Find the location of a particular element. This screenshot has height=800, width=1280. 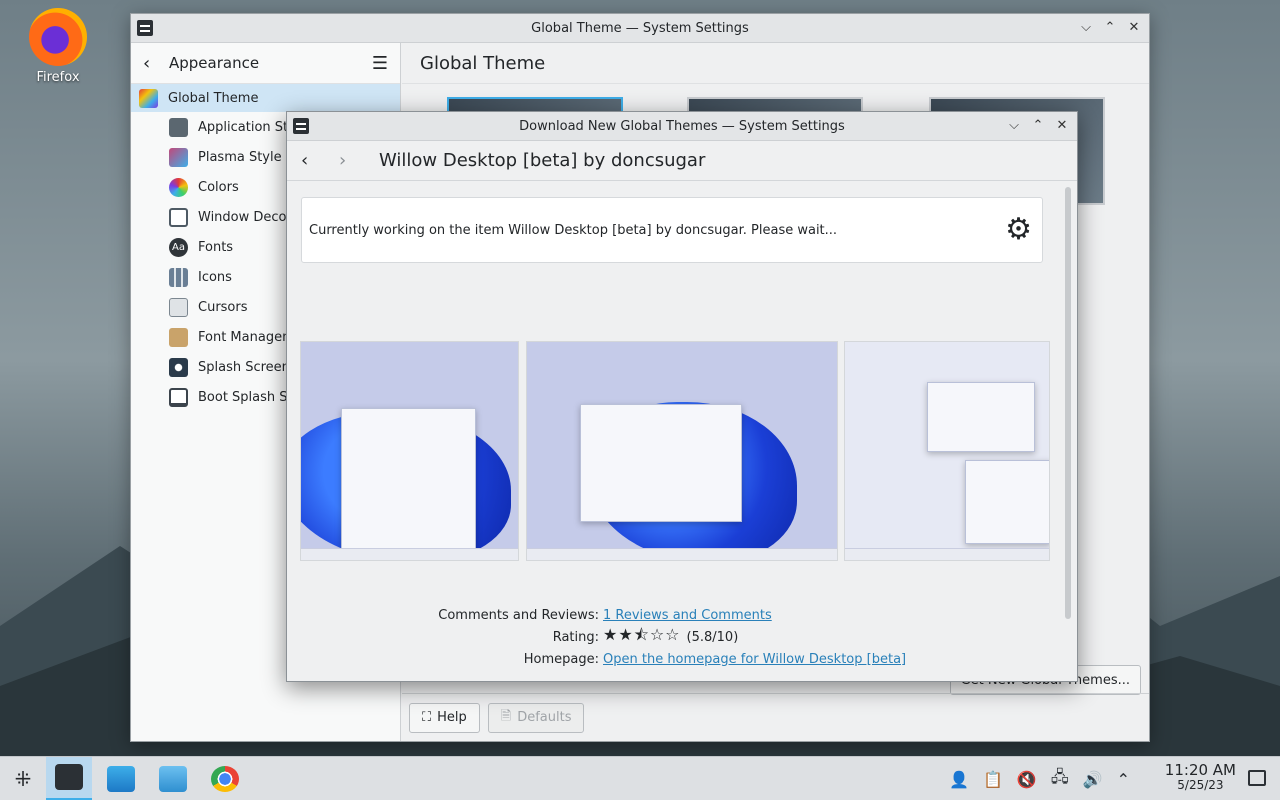

page-title: Global Theme is located at coordinates (775, 63).